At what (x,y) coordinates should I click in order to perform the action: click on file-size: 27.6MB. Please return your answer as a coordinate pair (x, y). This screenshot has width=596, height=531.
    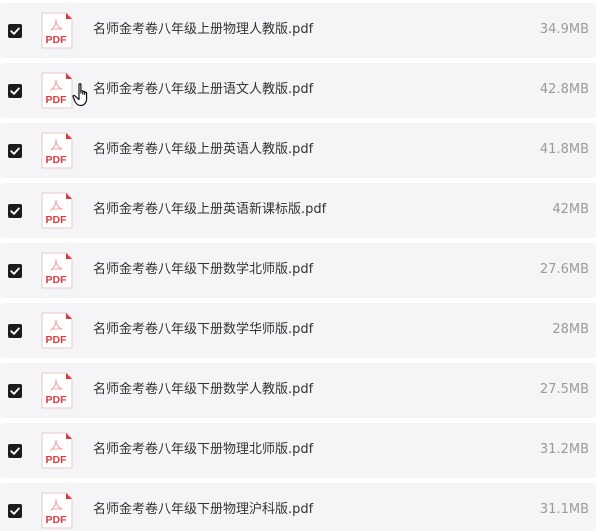
    Looking at the image, I should click on (564, 269).